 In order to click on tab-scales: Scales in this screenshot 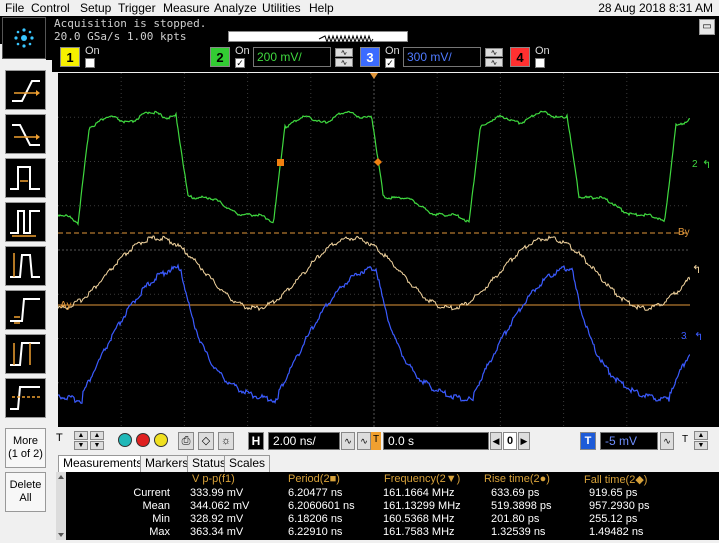, I will do `click(247, 463)`.